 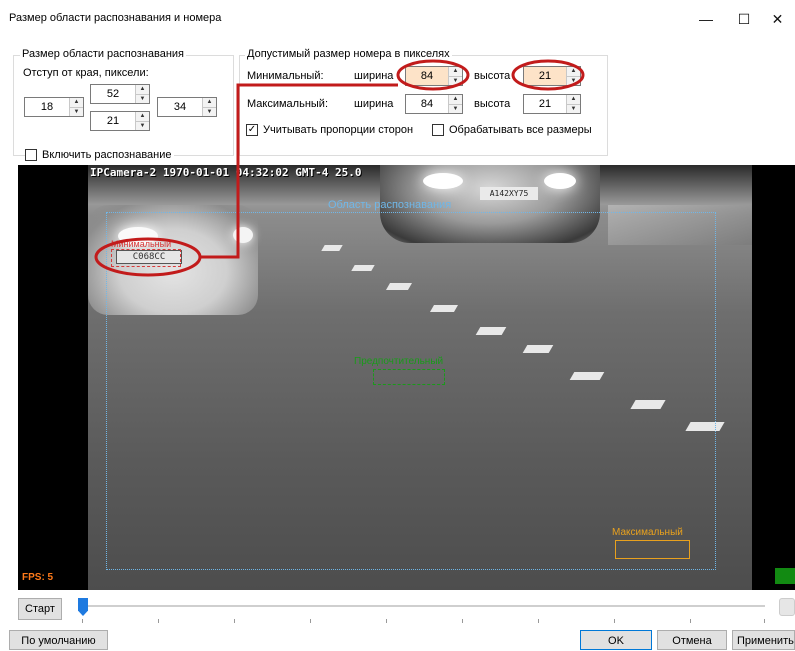 I want to click on timeline-track, so click(x=423, y=606).